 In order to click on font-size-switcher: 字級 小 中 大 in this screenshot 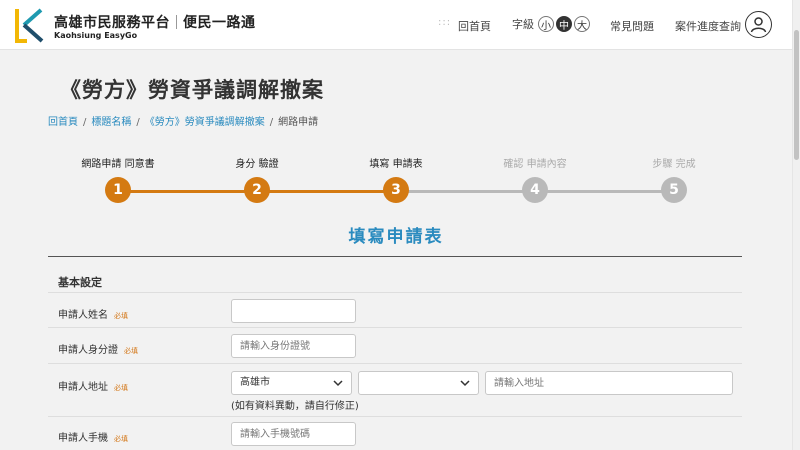, I will do `click(551, 24)`.